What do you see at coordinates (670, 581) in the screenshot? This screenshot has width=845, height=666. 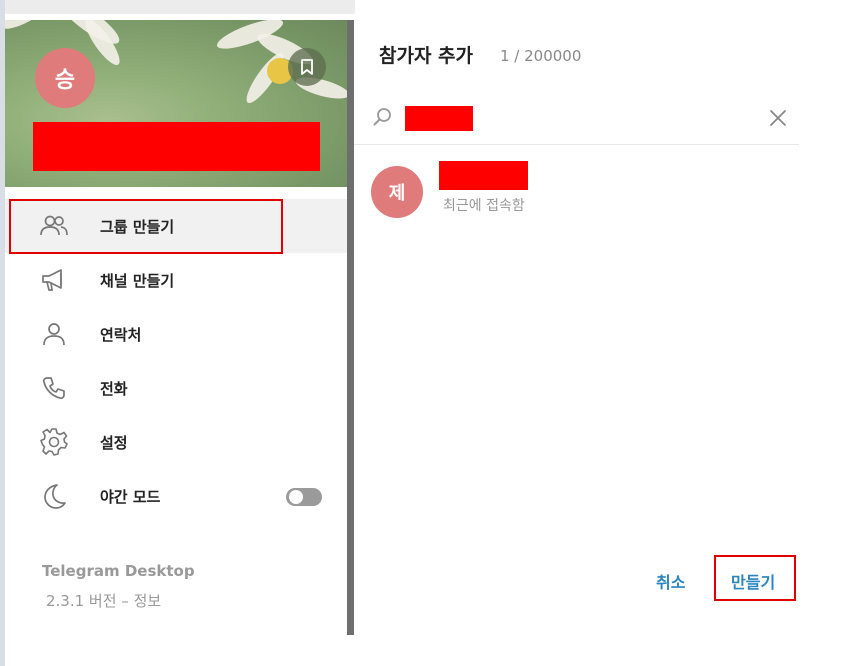 I see `cancel-button: 취소` at bounding box center [670, 581].